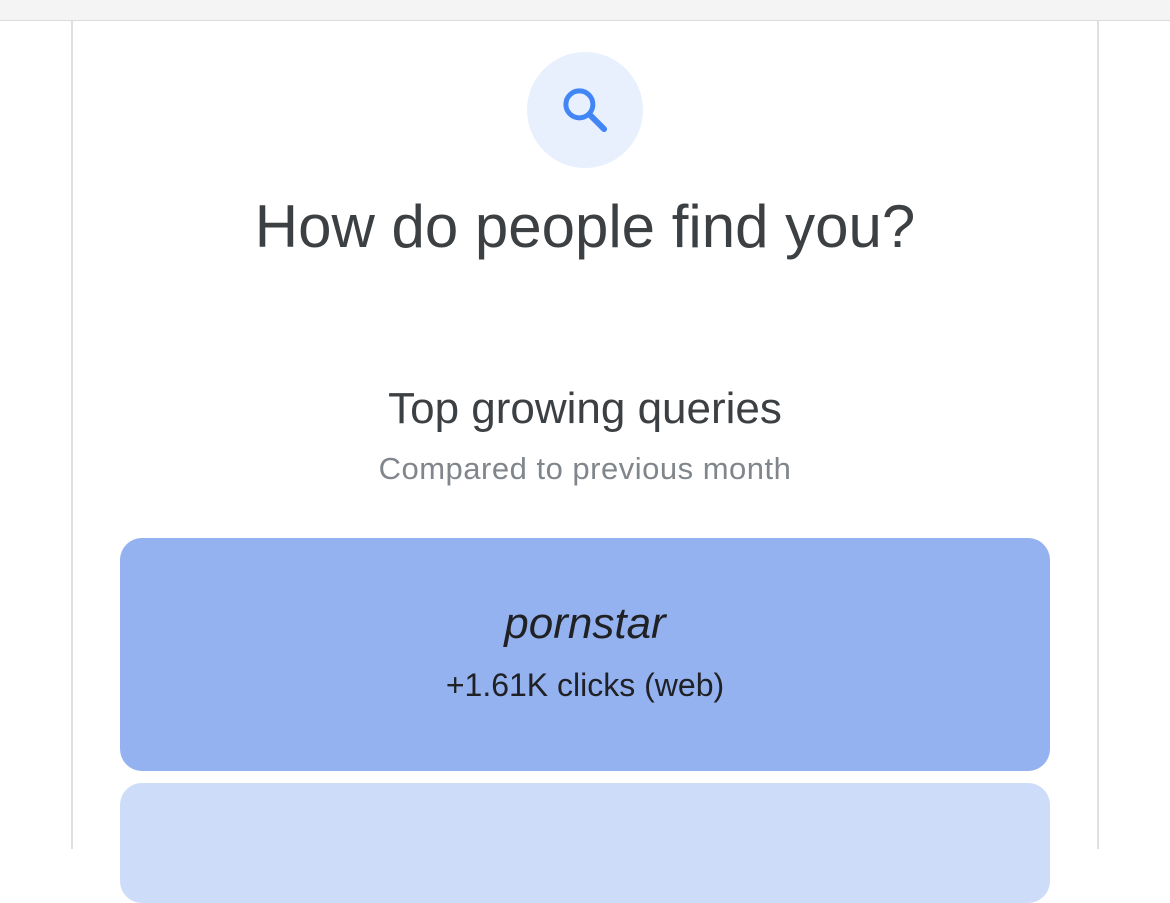 The height and width of the screenshot is (903, 1170). What do you see at coordinates (585, 685) in the screenshot?
I see `query-metric: +1.61K clicks (web)` at bounding box center [585, 685].